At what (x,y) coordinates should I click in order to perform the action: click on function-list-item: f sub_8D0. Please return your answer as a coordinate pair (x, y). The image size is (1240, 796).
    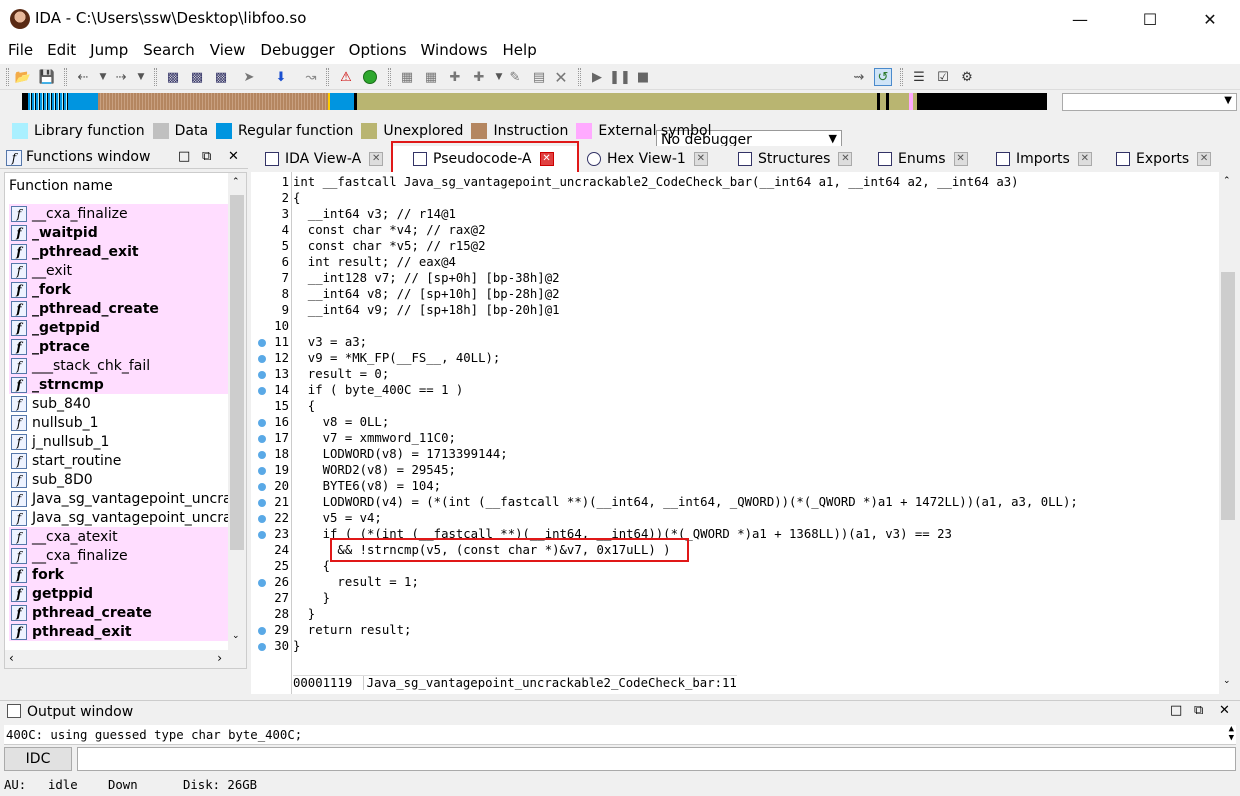
    Looking at the image, I should click on (120, 479).